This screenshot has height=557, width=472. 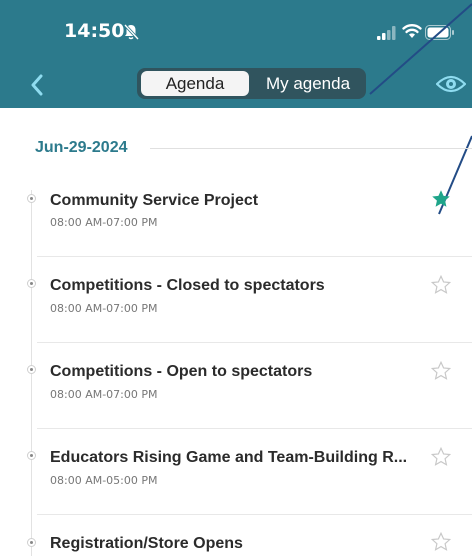 What do you see at coordinates (154, 200) in the screenshot?
I see `event-title: Community Service Project` at bounding box center [154, 200].